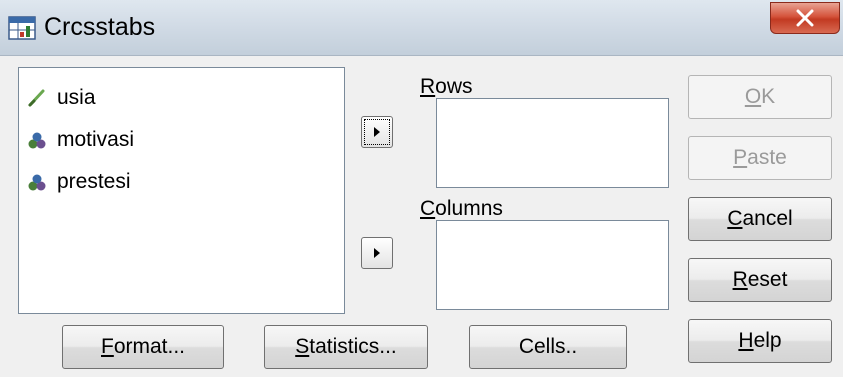  What do you see at coordinates (461, 208) in the screenshot?
I see `columns-label: Columns` at bounding box center [461, 208].